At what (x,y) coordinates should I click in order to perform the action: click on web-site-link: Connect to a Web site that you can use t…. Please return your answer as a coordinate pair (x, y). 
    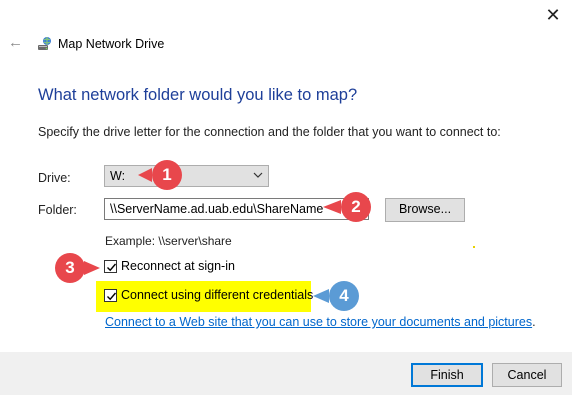
    Looking at the image, I should click on (320, 322).